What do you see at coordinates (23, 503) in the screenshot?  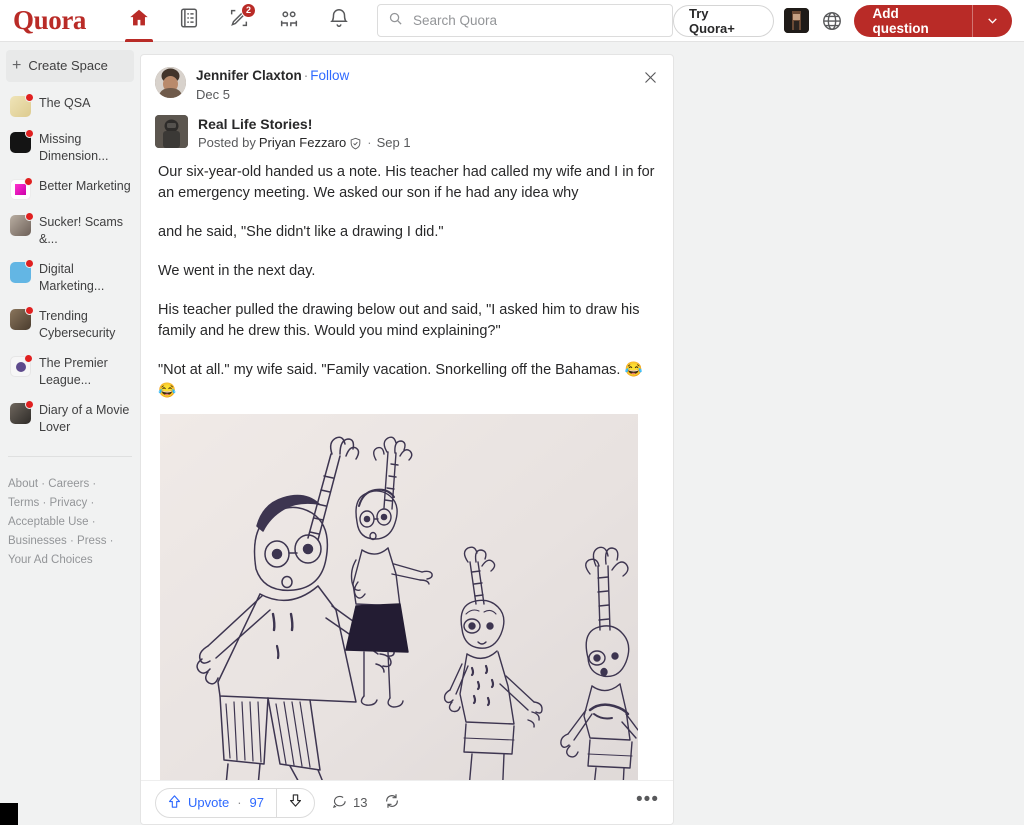 I see `footer-link-terms: Terms` at bounding box center [23, 503].